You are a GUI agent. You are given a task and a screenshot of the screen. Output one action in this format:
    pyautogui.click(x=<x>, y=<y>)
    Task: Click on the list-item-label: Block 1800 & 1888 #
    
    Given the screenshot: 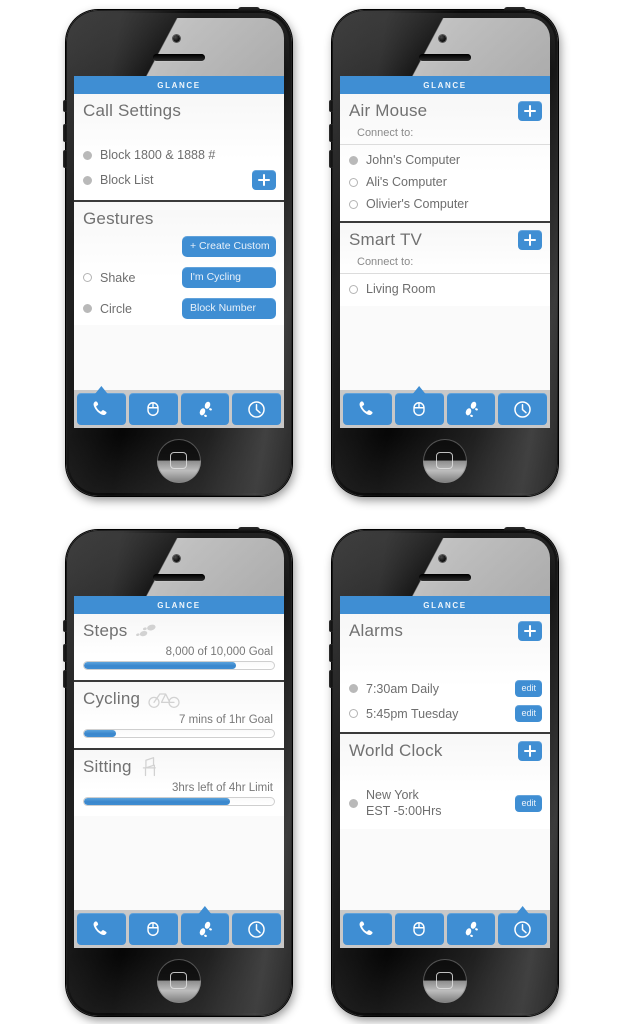 What is the action you would take?
    pyautogui.click(x=158, y=155)
    